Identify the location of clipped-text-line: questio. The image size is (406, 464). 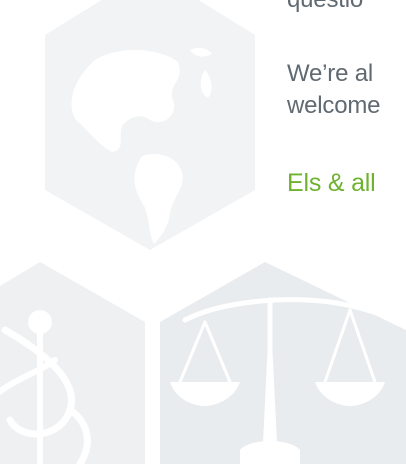
(325, 7).